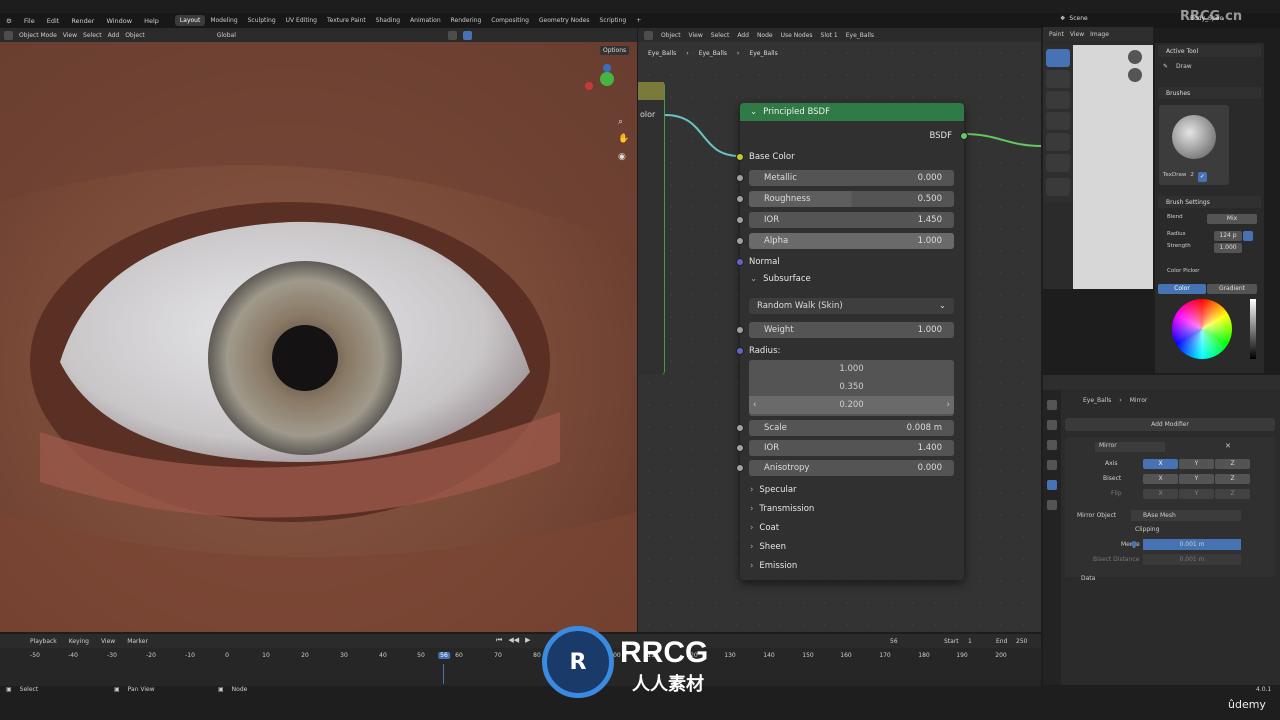  Describe the element at coordinates (607, 79) in the screenshot. I see `gizmo-y-axis-icon` at that location.